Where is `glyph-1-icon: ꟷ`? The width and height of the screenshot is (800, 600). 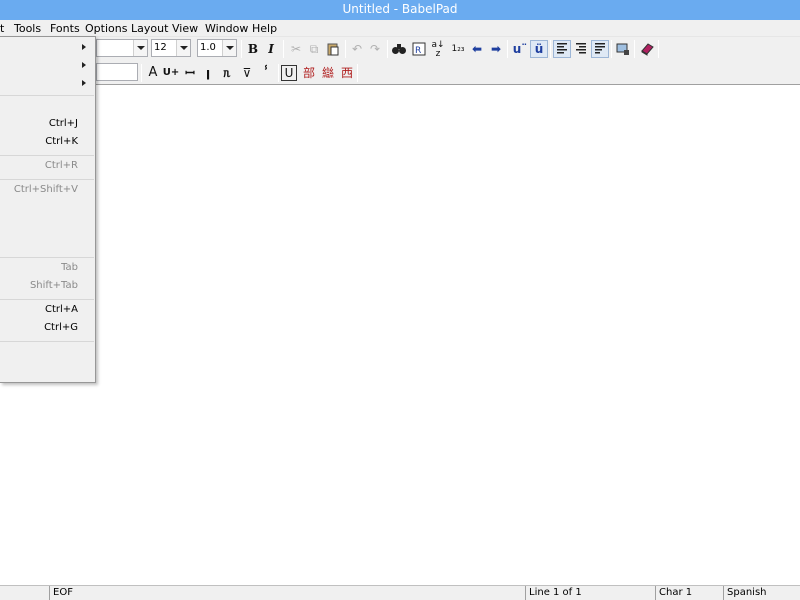 glyph-1-icon: ꟷ is located at coordinates (190, 73).